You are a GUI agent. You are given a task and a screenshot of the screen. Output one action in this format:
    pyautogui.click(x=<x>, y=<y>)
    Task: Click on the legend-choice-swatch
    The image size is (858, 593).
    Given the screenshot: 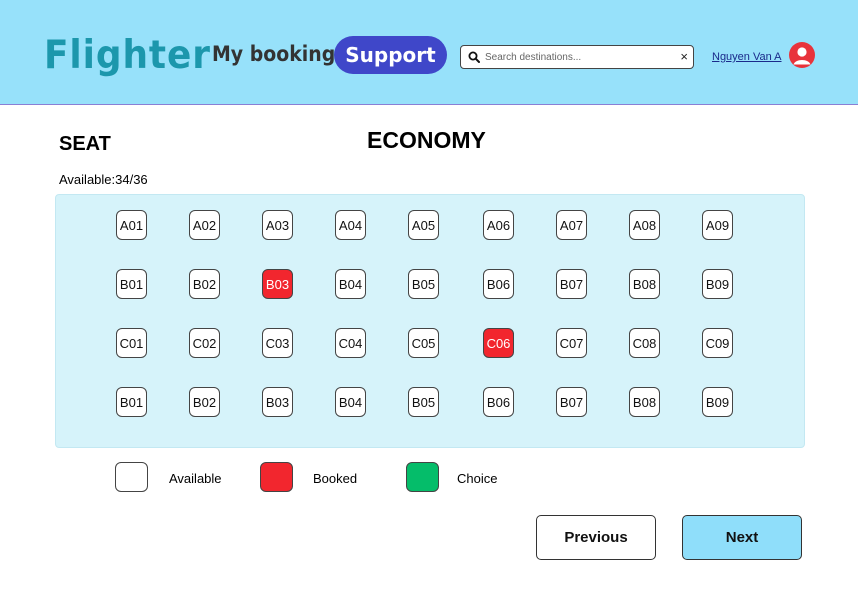 What is the action you would take?
    pyautogui.click(x=422, y=477)
    